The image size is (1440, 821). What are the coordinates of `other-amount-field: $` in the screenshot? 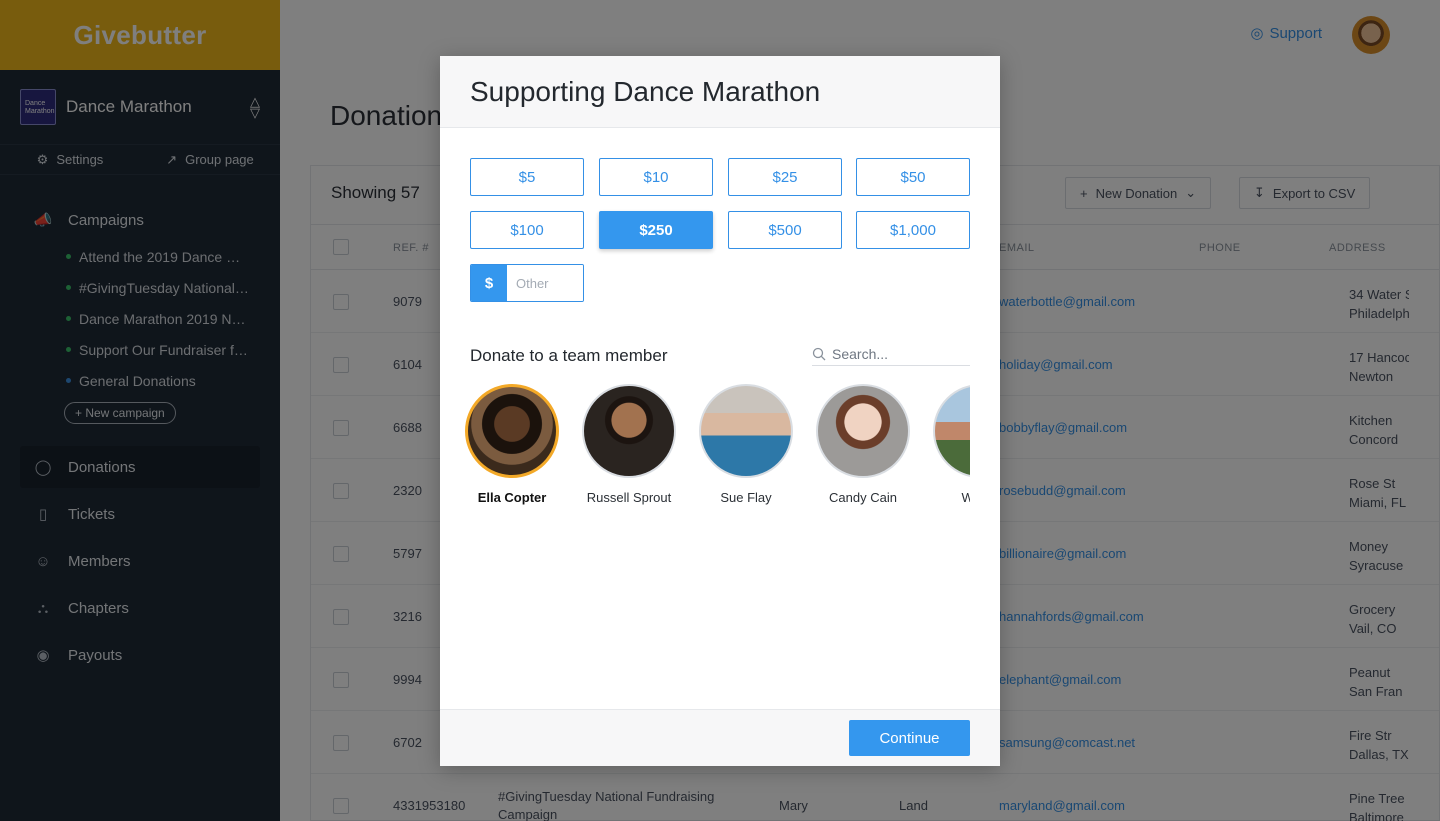 It's located at (527, 283).